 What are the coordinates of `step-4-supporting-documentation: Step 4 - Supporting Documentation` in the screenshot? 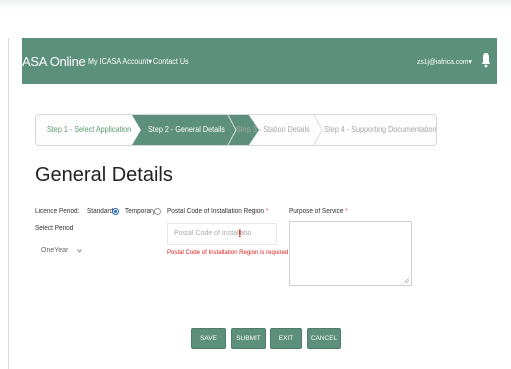 It's located at (380, 130).